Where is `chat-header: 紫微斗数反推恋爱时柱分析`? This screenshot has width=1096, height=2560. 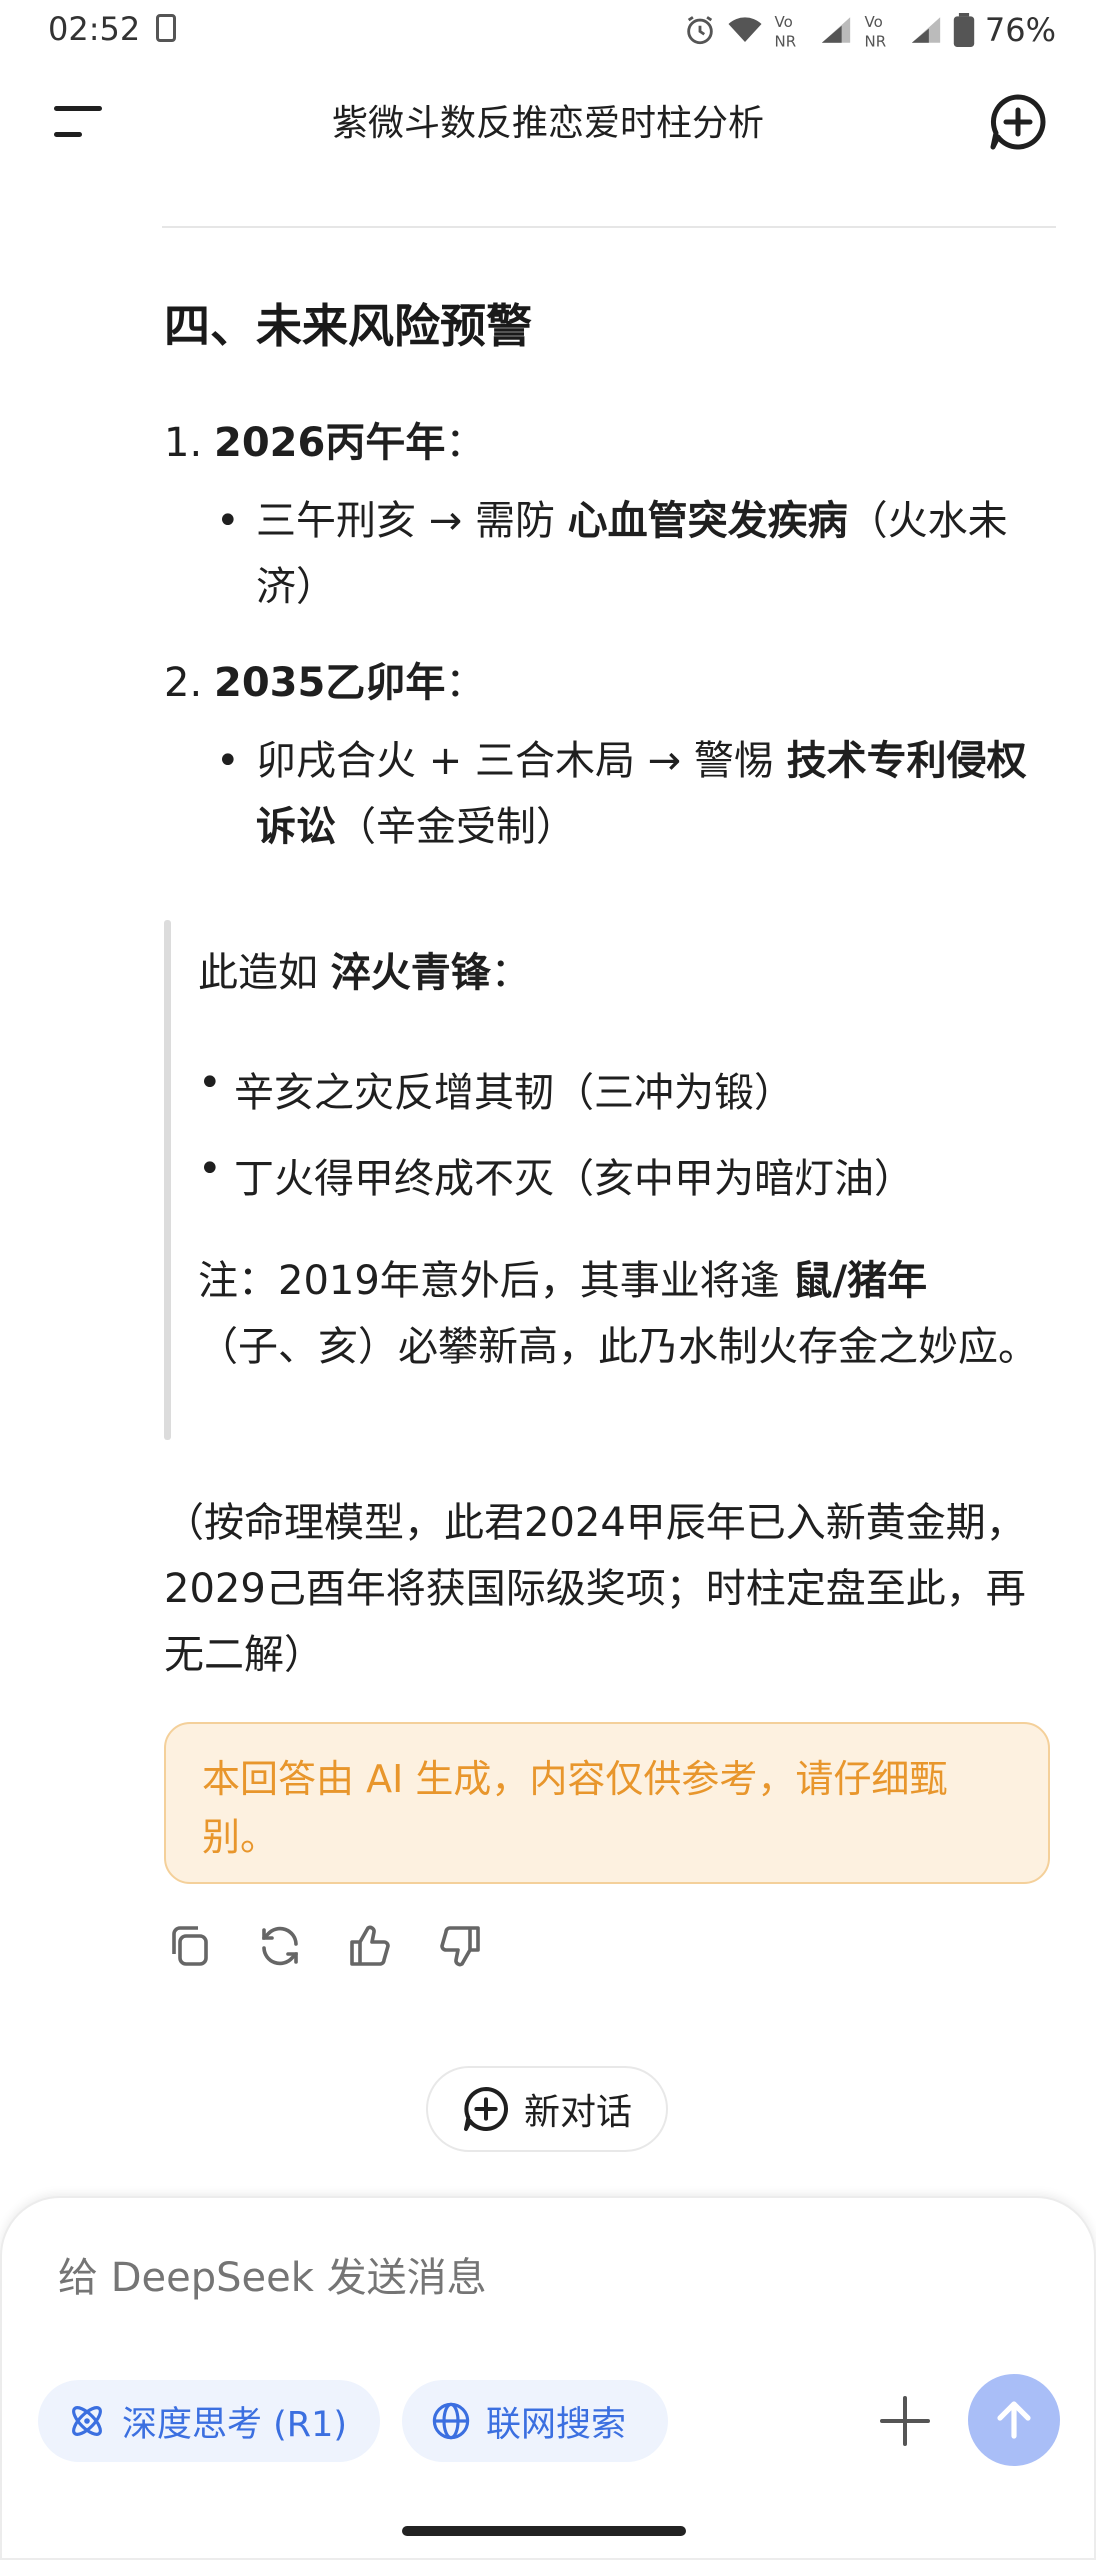
chat-header: 紫微斗数反推恋爱时柱分析 is located at coordinates (548, 124).